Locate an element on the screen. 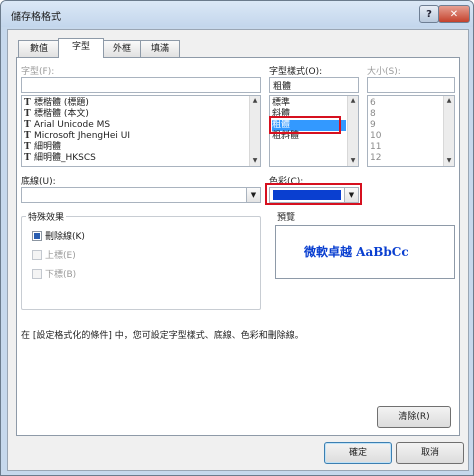  preview-box: 微軟卓越 AaBbCc is located at coordinates (365, 252).